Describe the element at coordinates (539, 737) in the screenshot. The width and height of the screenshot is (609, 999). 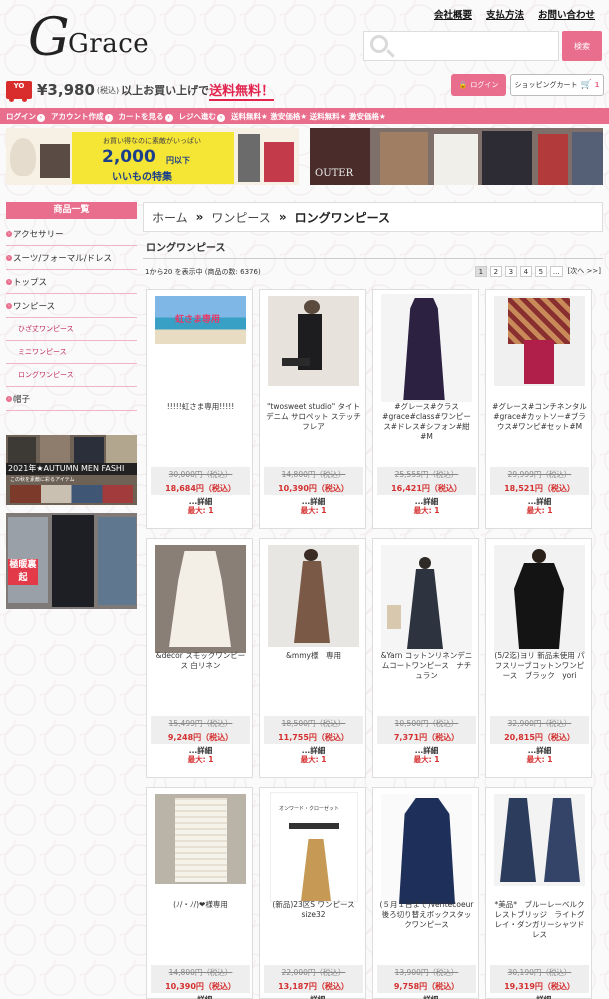
I see `sale-price: 20,815円（税込）` at that location.